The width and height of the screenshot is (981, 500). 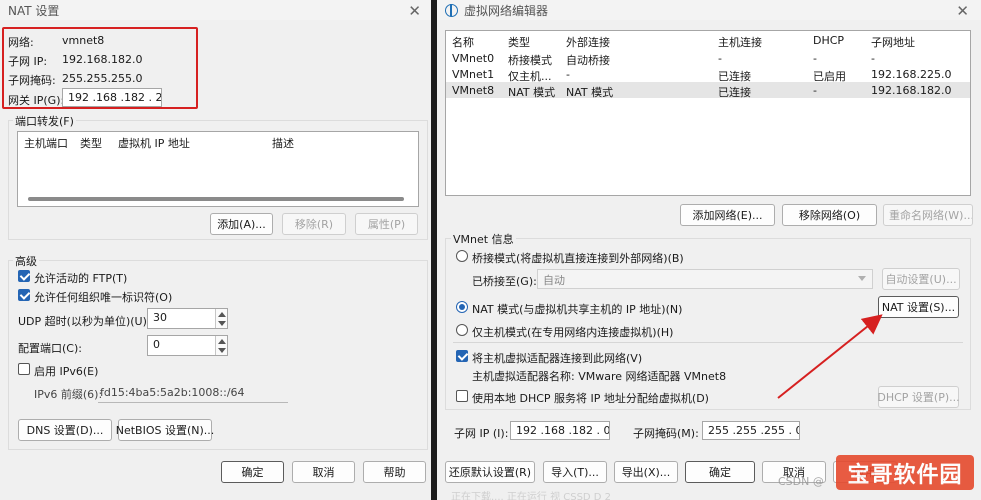 I want to click on column-external: 外部连接, so click(x=588, y=42).